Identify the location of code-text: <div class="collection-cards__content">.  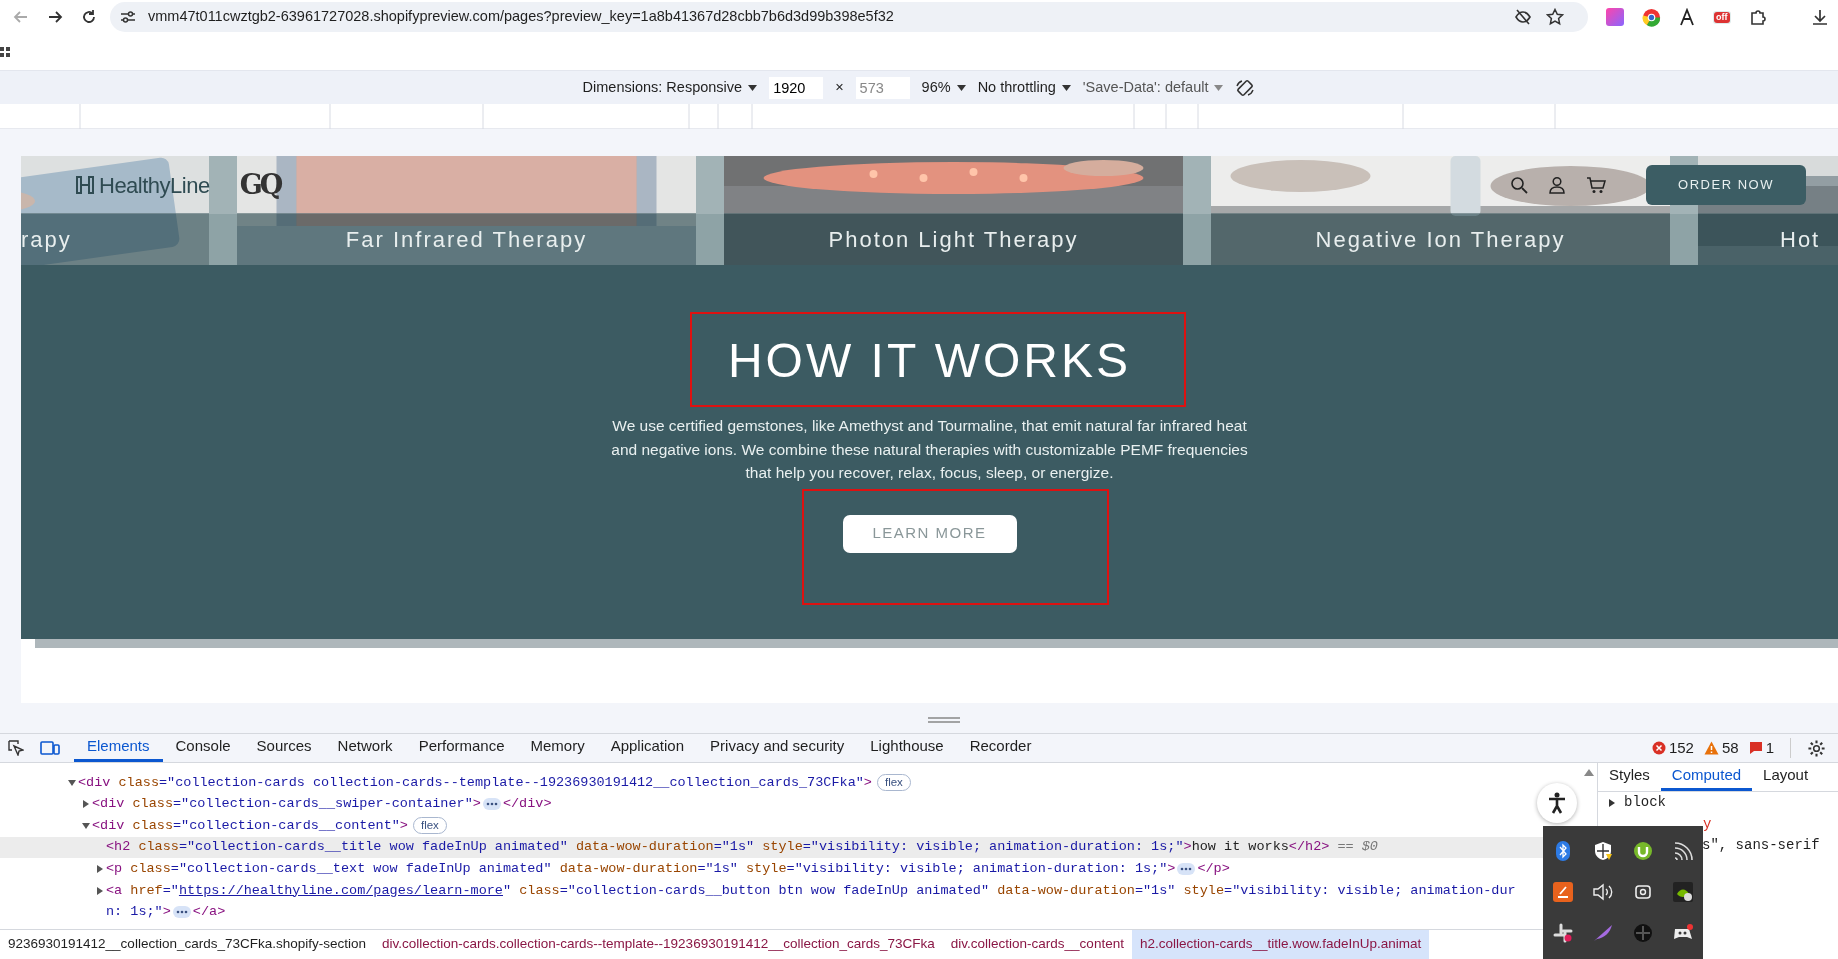
(250, 825).